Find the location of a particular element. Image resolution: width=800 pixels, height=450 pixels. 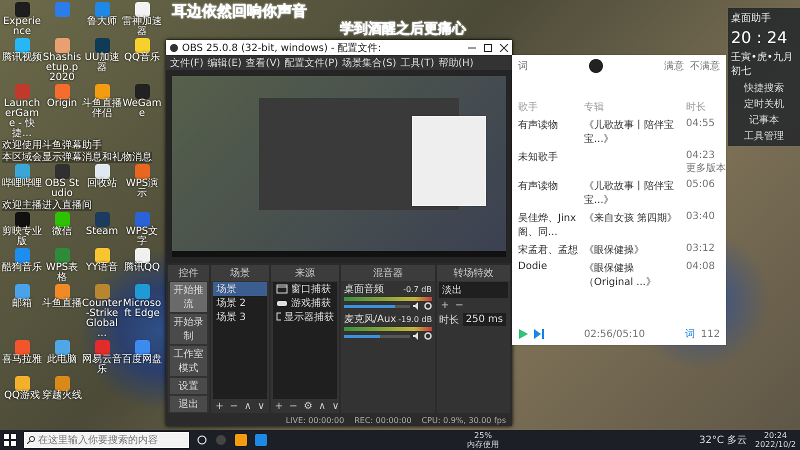

start-icon is located at coordinates (10, 440).